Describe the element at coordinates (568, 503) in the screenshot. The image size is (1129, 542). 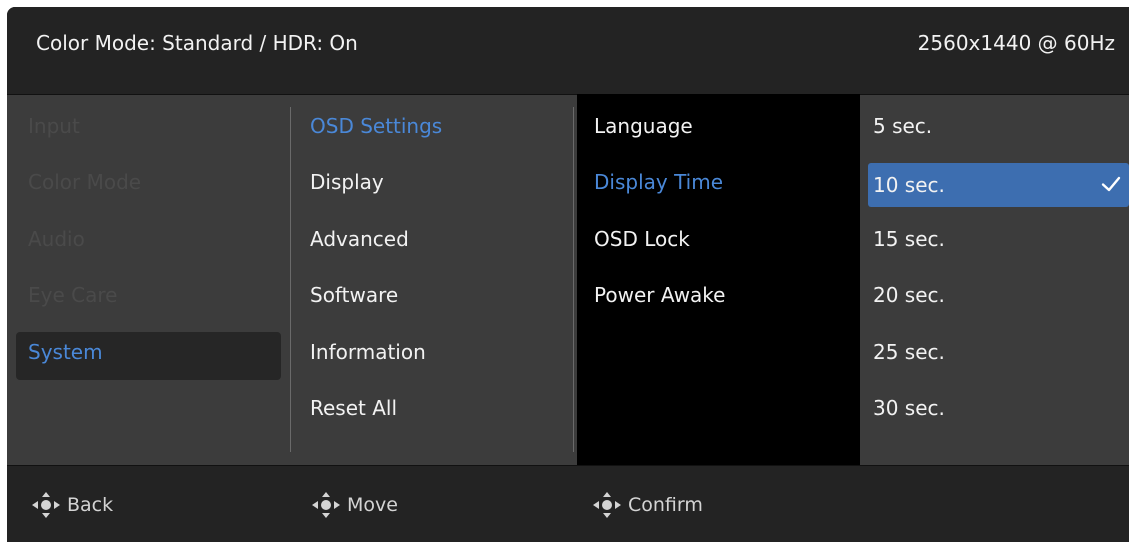
I see `control-hints-bar: Back Move Confirm` at that location.